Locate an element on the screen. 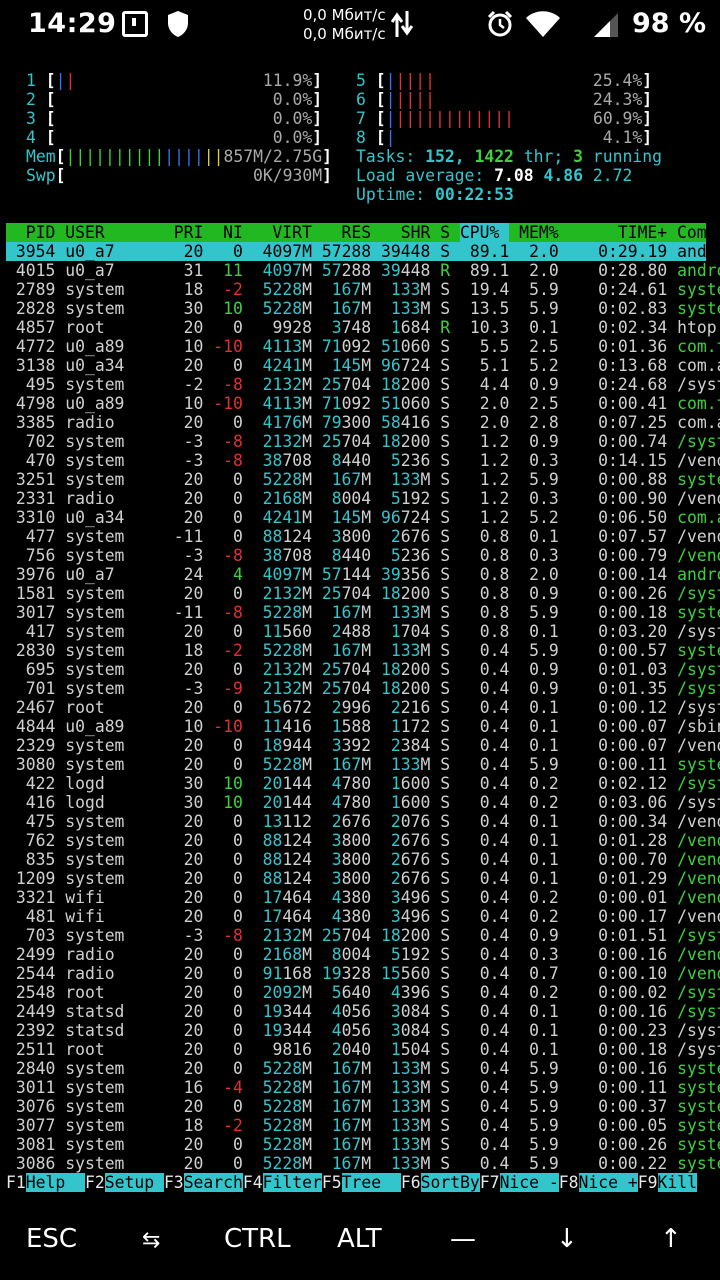 The height and width of the screenshot is (1280, 720). fkey-label: Help is located at coordinates (55, 1182).